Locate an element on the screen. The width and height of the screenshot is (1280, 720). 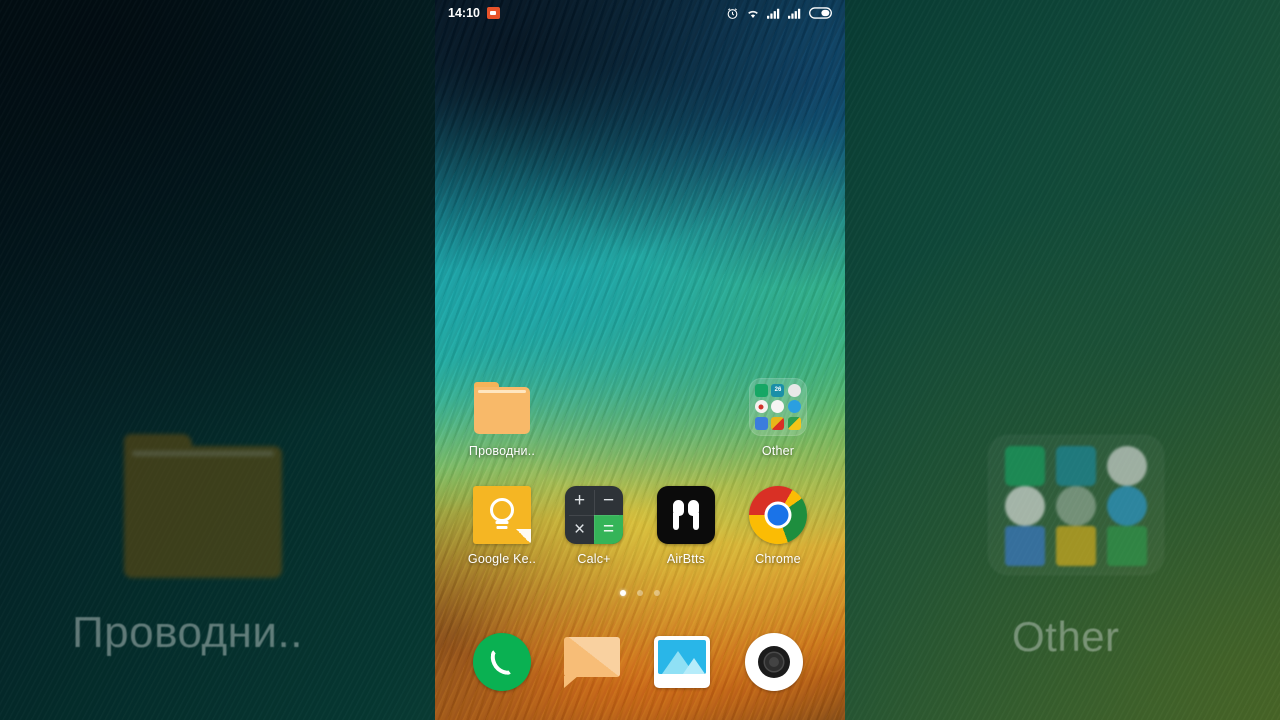
dock-messages-button is located at coordinates (594, 664).